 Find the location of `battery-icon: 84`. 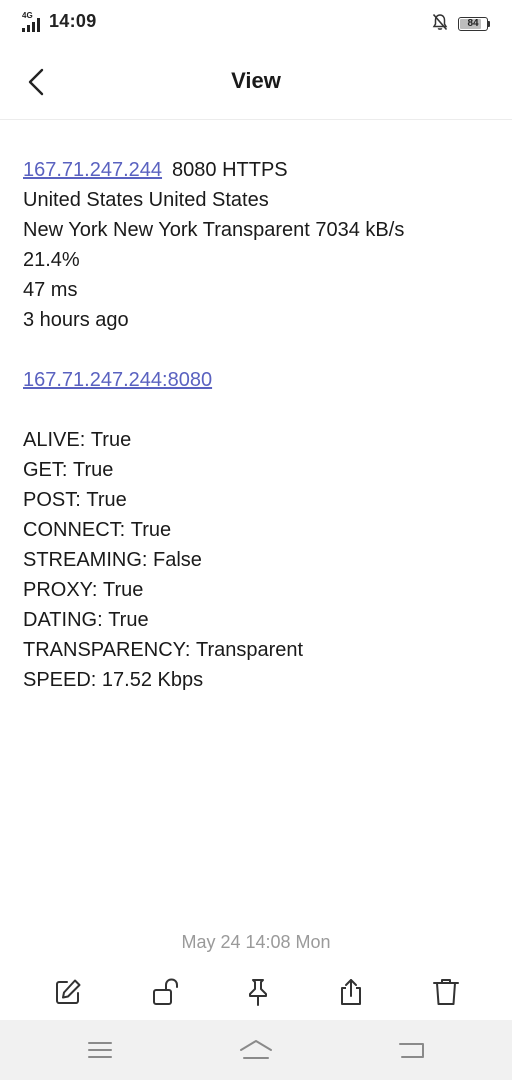

battery-icon: 84 is located at coordinates (474, 24).